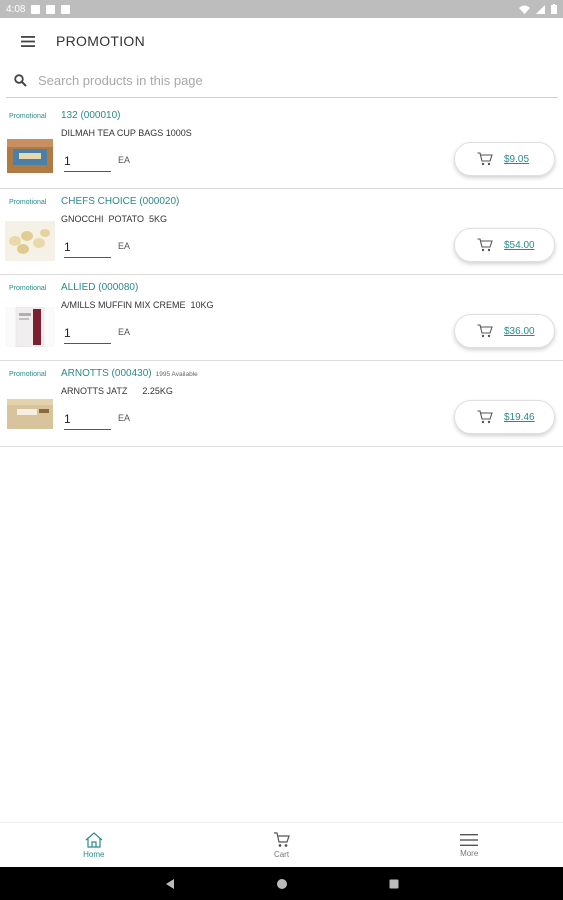 This screenshot has height=900, width=563. I want to click on product-code: ALLIED (000080), so click(100, 287).